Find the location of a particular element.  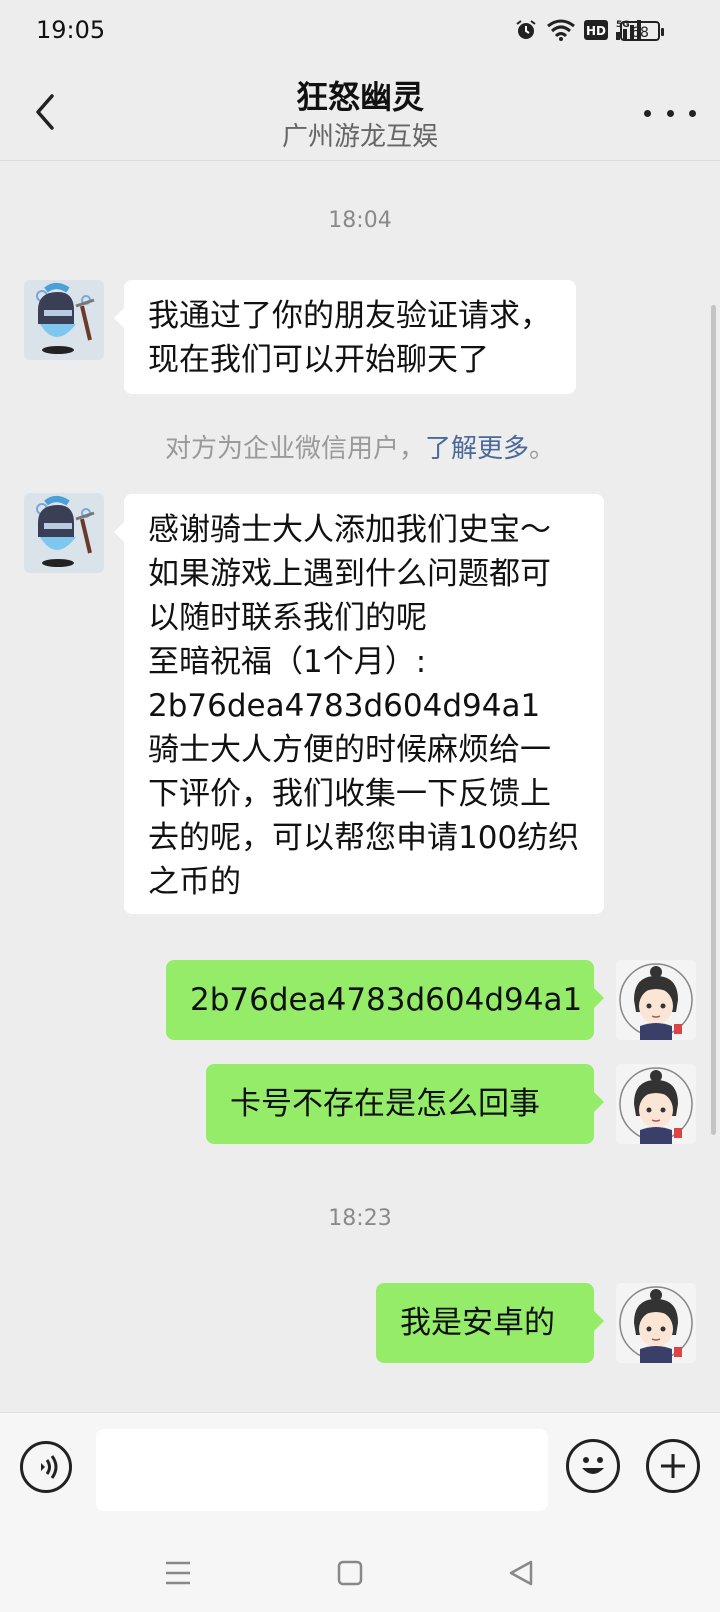

hd-icon: HD is located at coordinates (596, 30).